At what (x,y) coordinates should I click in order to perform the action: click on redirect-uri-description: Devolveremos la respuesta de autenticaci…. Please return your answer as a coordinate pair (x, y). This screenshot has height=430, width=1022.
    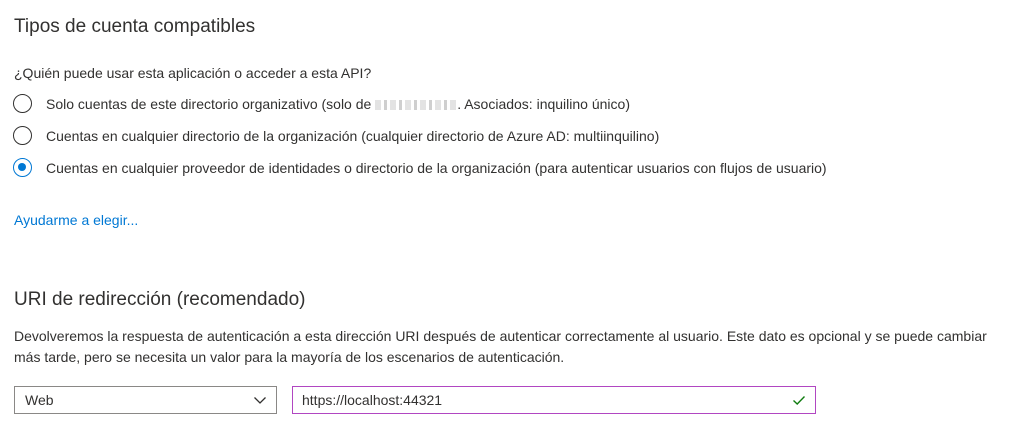
    Looking at the image, I should click on (500, 346).